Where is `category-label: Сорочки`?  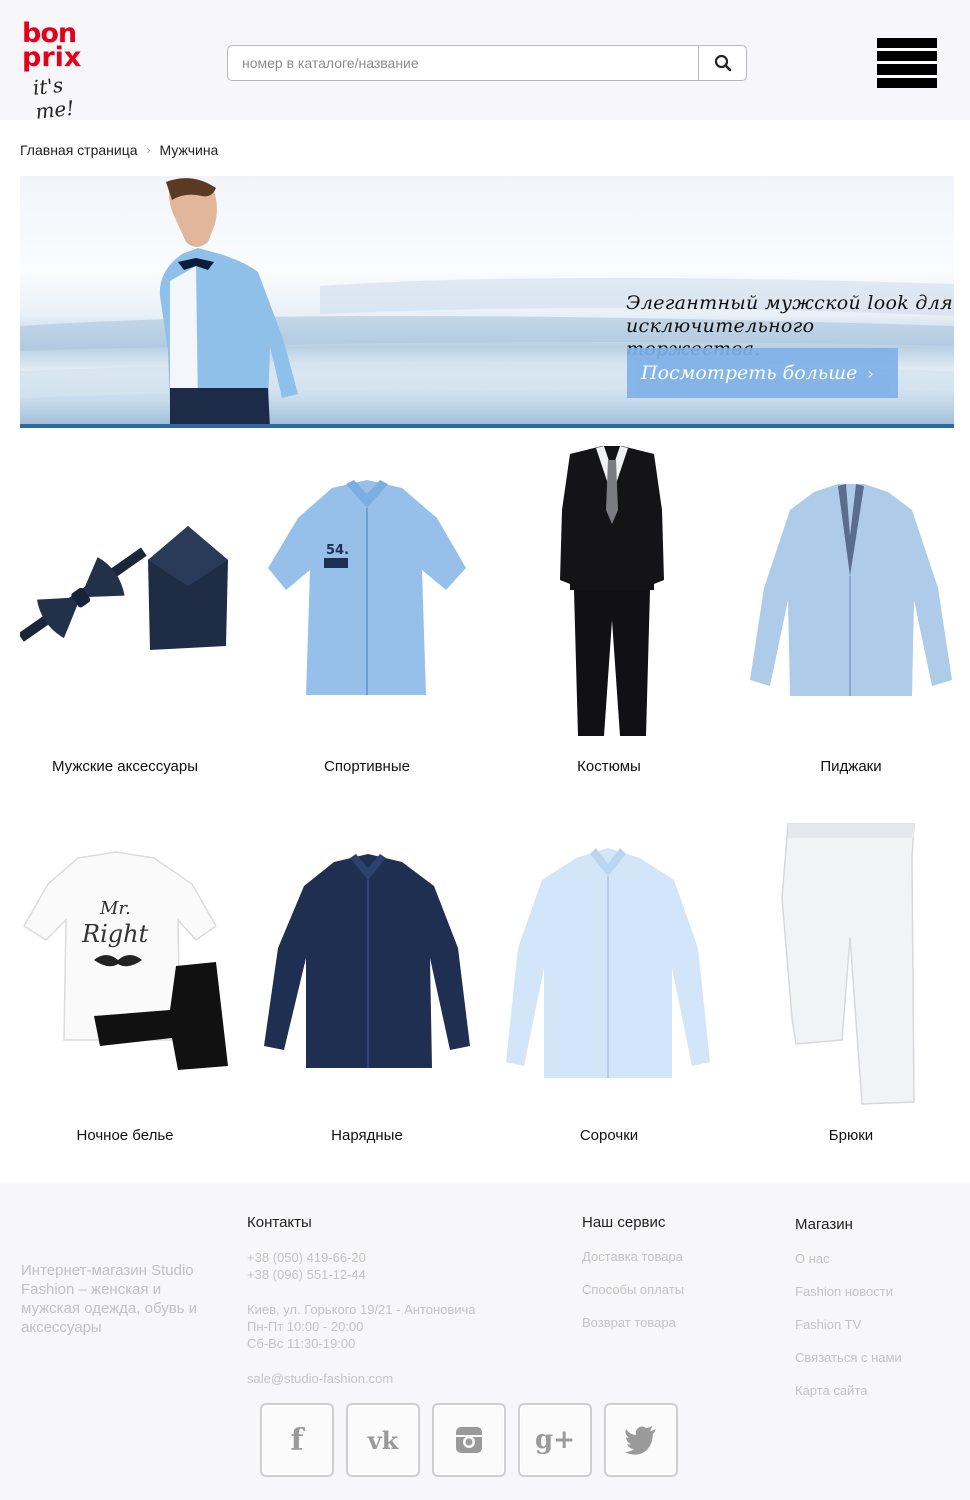 category-label: Сорочки is located at coordinates (609, 1135).